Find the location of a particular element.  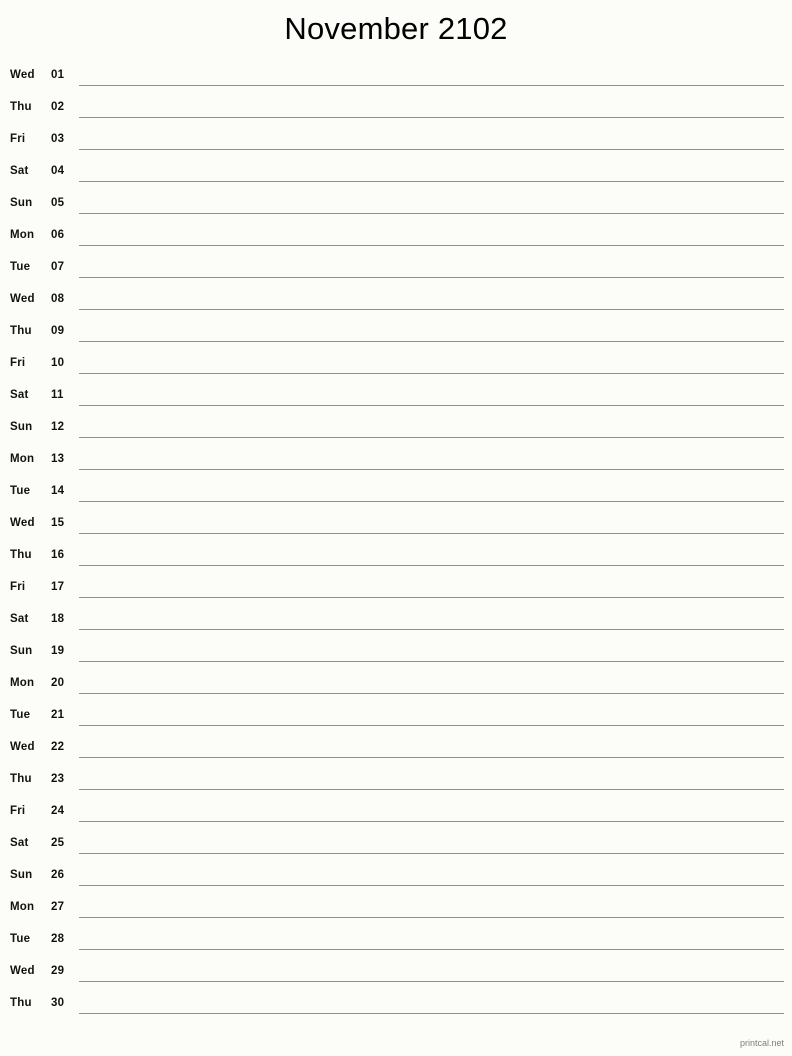

page-title: November 2102 is located at coordinates (396, 28).